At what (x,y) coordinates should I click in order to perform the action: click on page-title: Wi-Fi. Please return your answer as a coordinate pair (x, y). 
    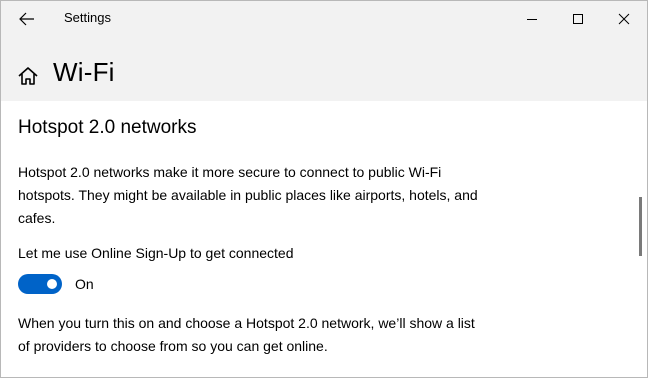
    Looking at the image, I should click on (84, 72).